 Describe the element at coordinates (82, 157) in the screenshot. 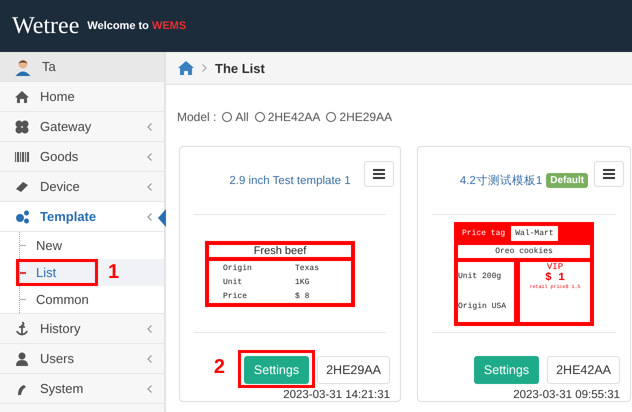

I see `sidebar-item: Goods` at that location.